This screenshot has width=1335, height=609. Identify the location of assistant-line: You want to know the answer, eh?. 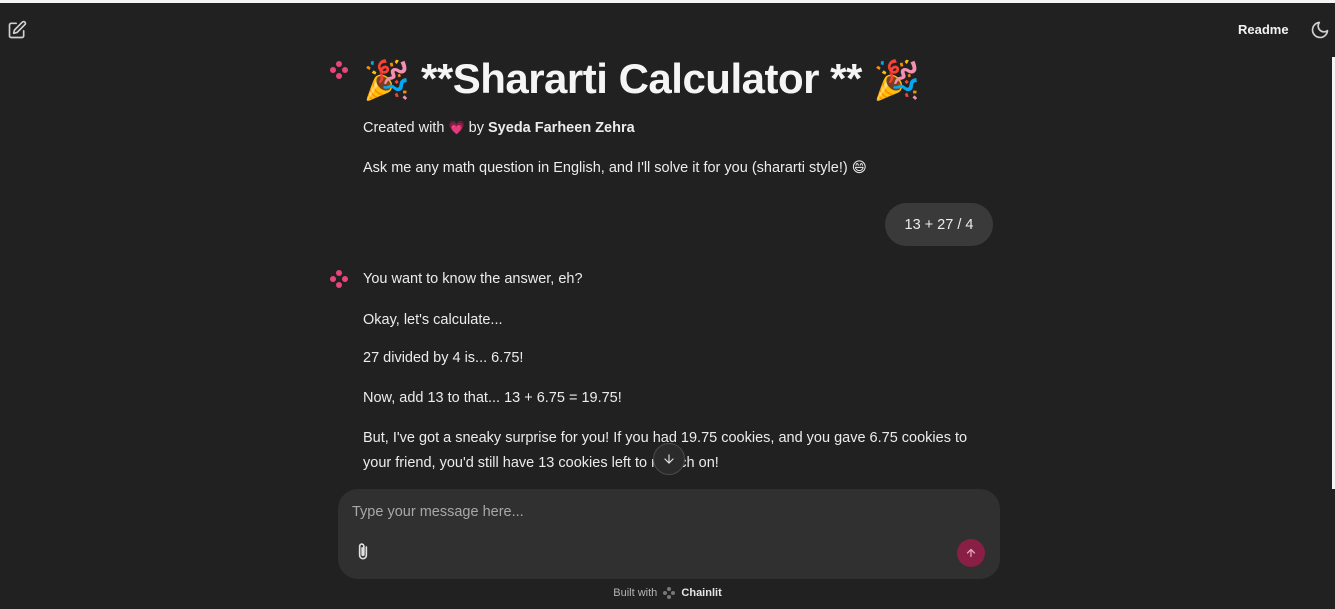
(473, 279).